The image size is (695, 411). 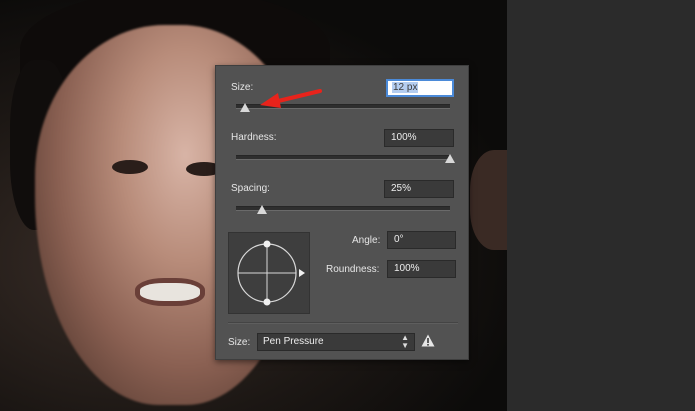 What do you see at coordinates (254, 137) in the screenshot?
I see `hardness-label: Hardness:` at bounding box center [254, 137].